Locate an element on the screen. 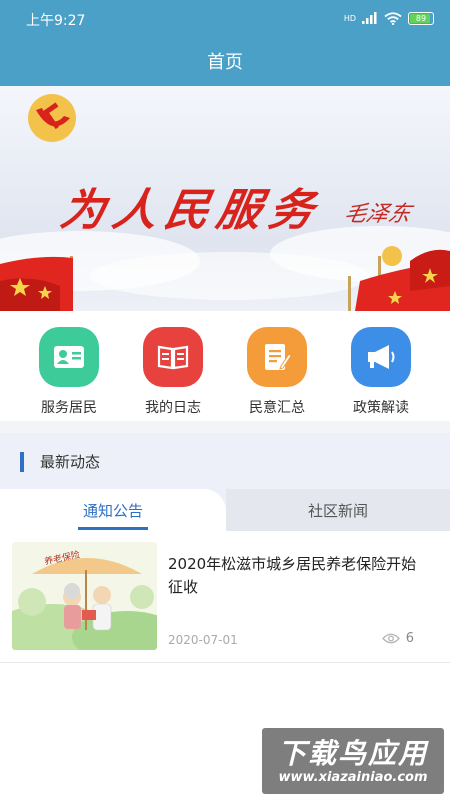 The width and height of the screenshot is (450, 800). menu-label: 服务居民 is located at coordinates (69, 408).